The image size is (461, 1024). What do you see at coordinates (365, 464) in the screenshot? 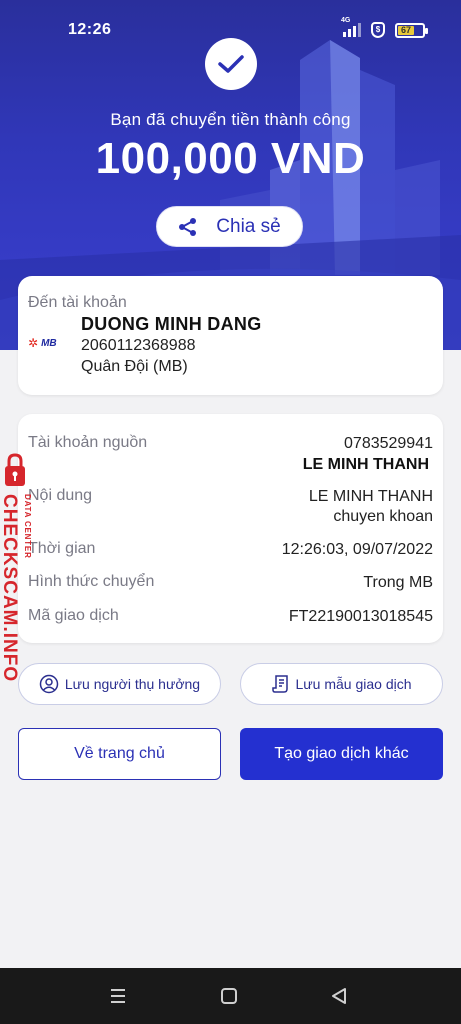
I see `source-name: LE MINH THANH` at bounding box center [365, 464].